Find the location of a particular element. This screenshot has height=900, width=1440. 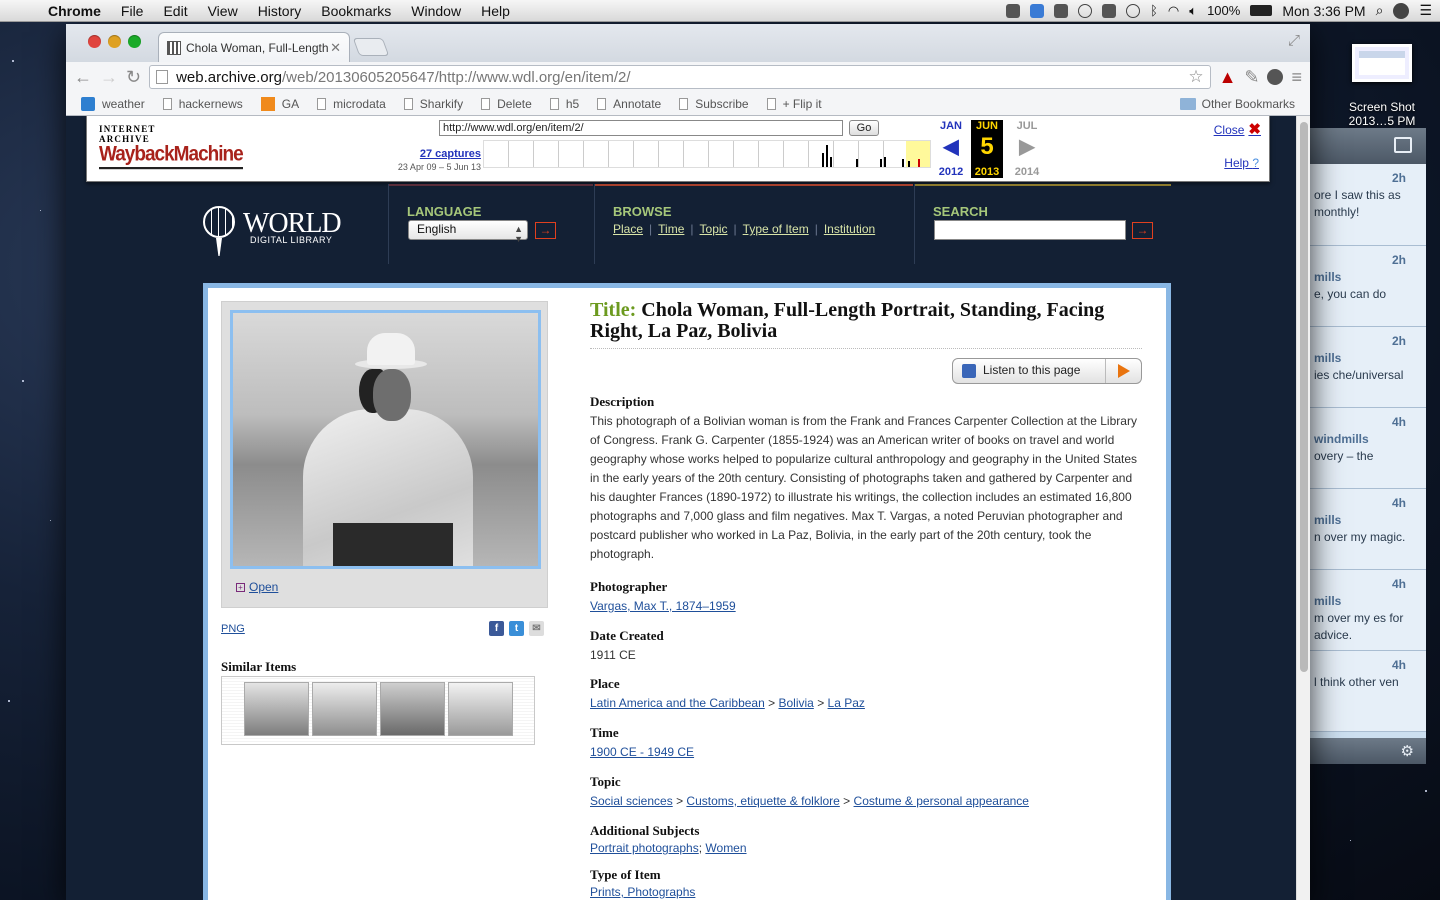

topic-link: Social sciences is located at coordinates (631, 801).